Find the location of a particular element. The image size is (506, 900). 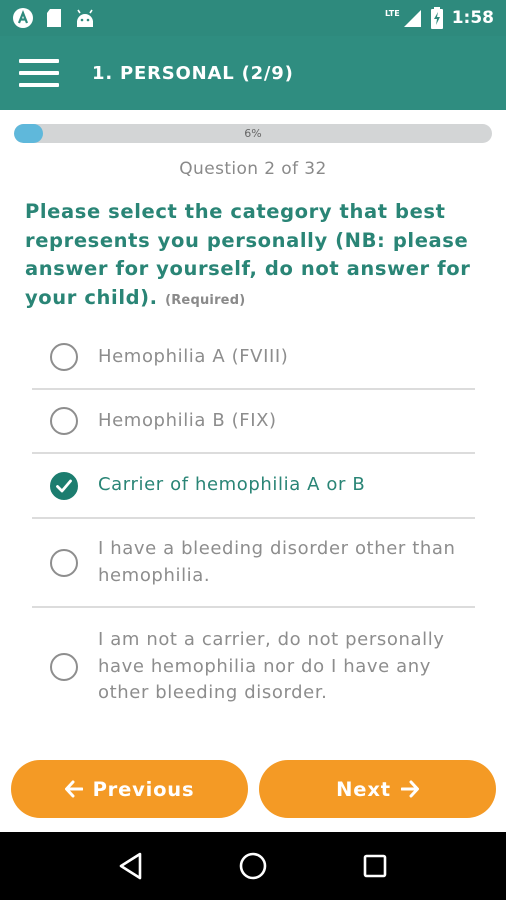

arrow-left-icon is located at coordinates (73, 789).